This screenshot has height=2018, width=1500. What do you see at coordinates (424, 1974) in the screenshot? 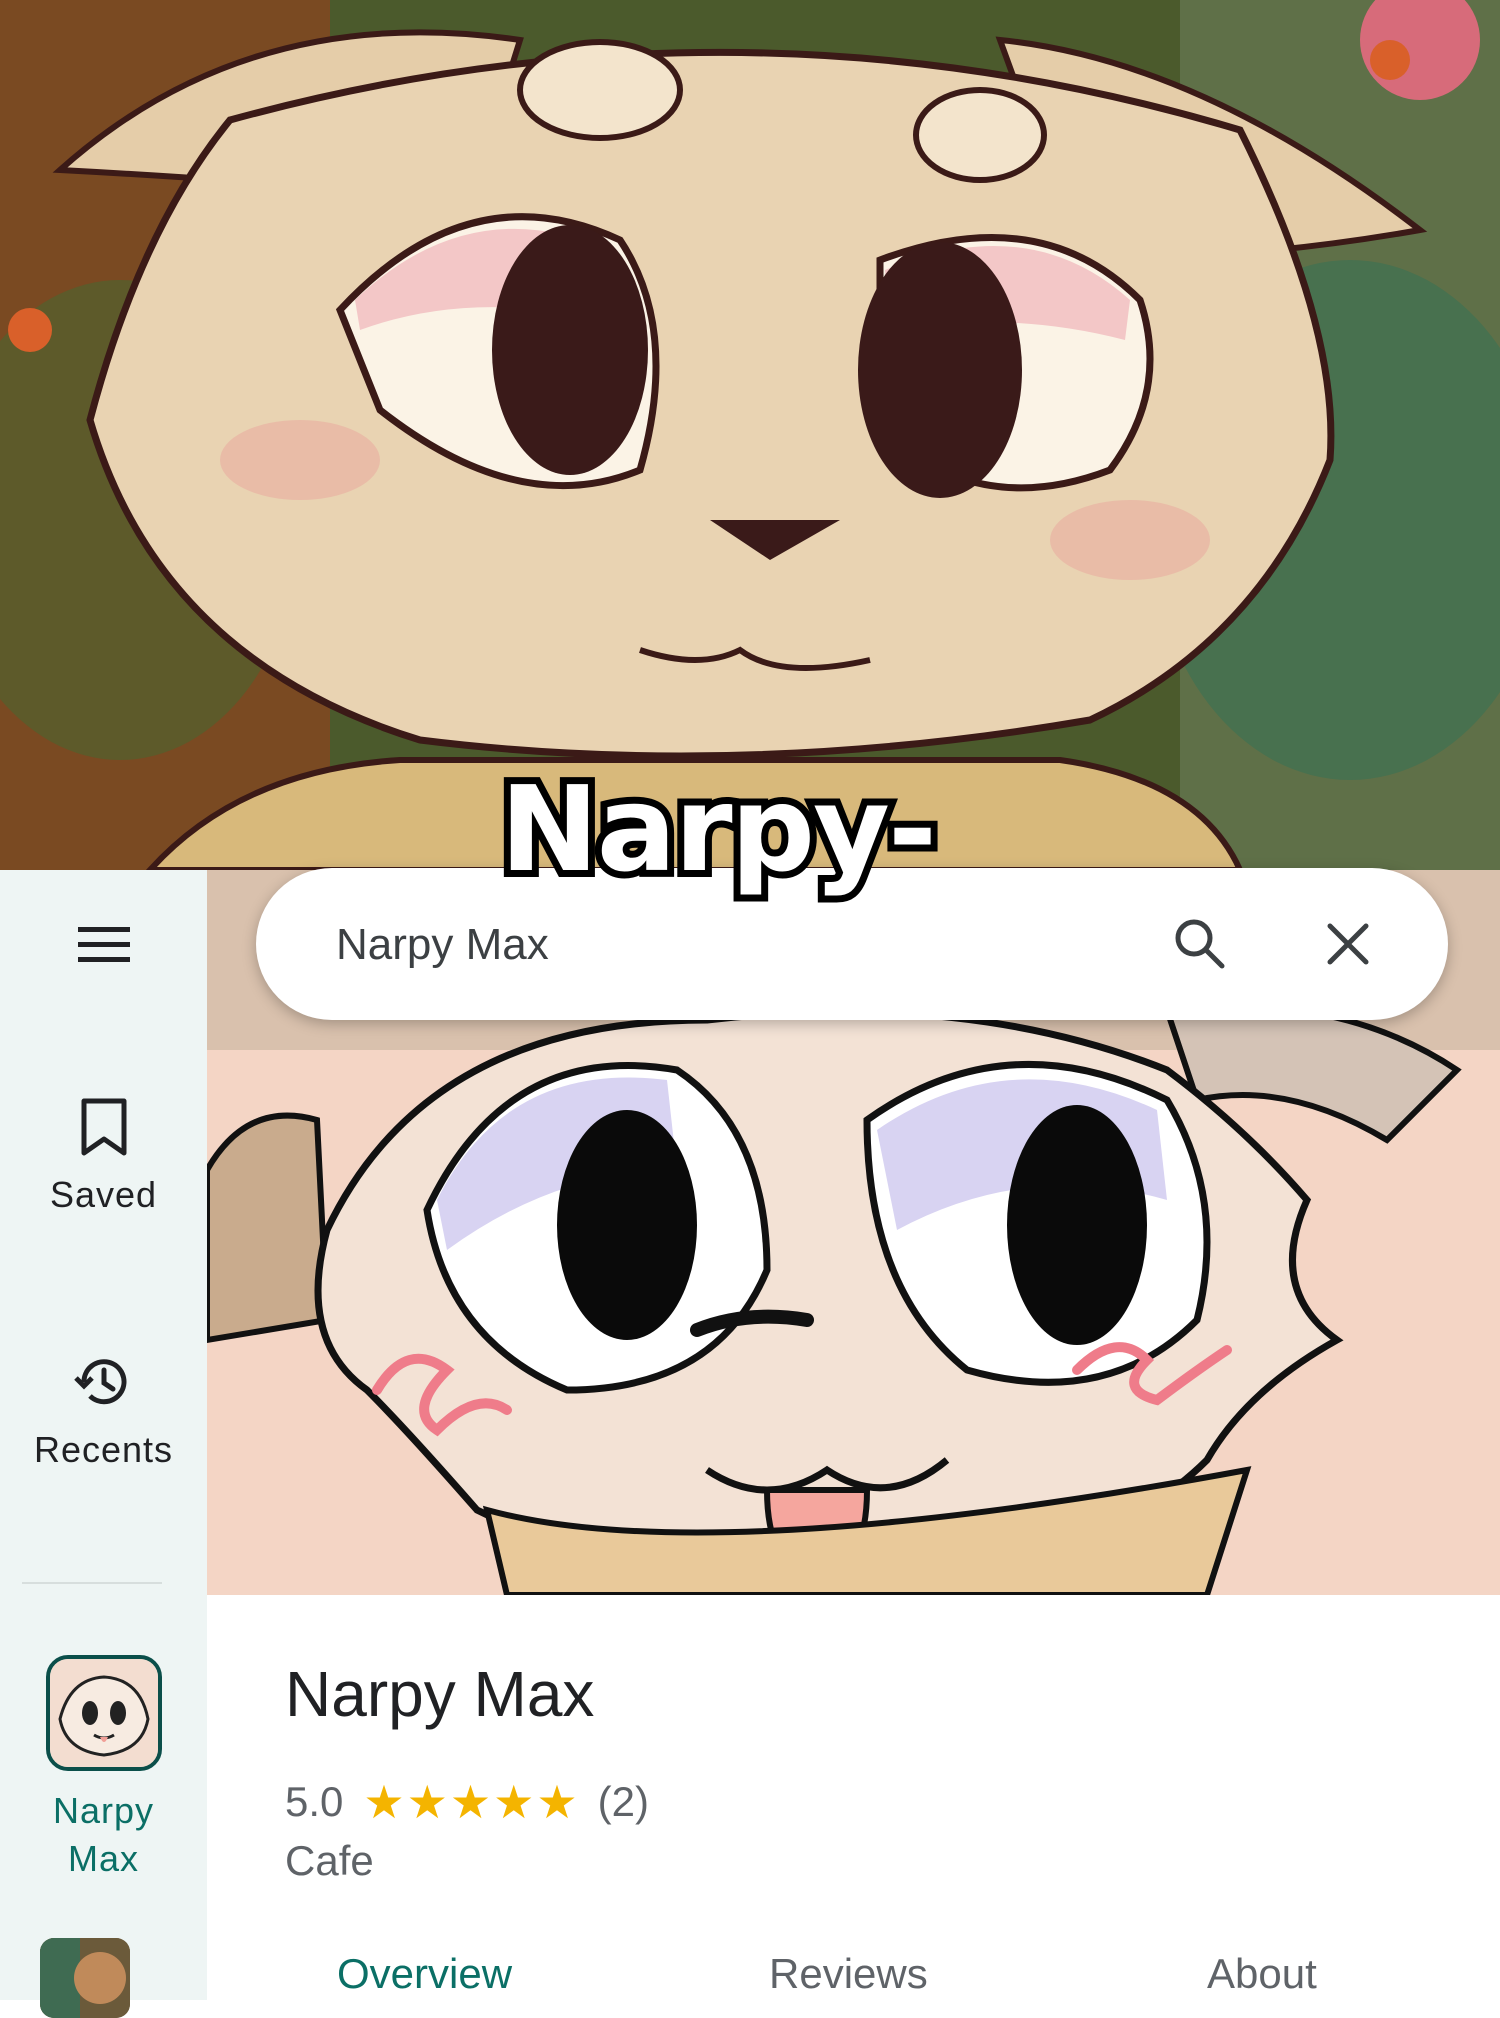
I see `tab-overview: Overview` at bounding box center [424, 1974].